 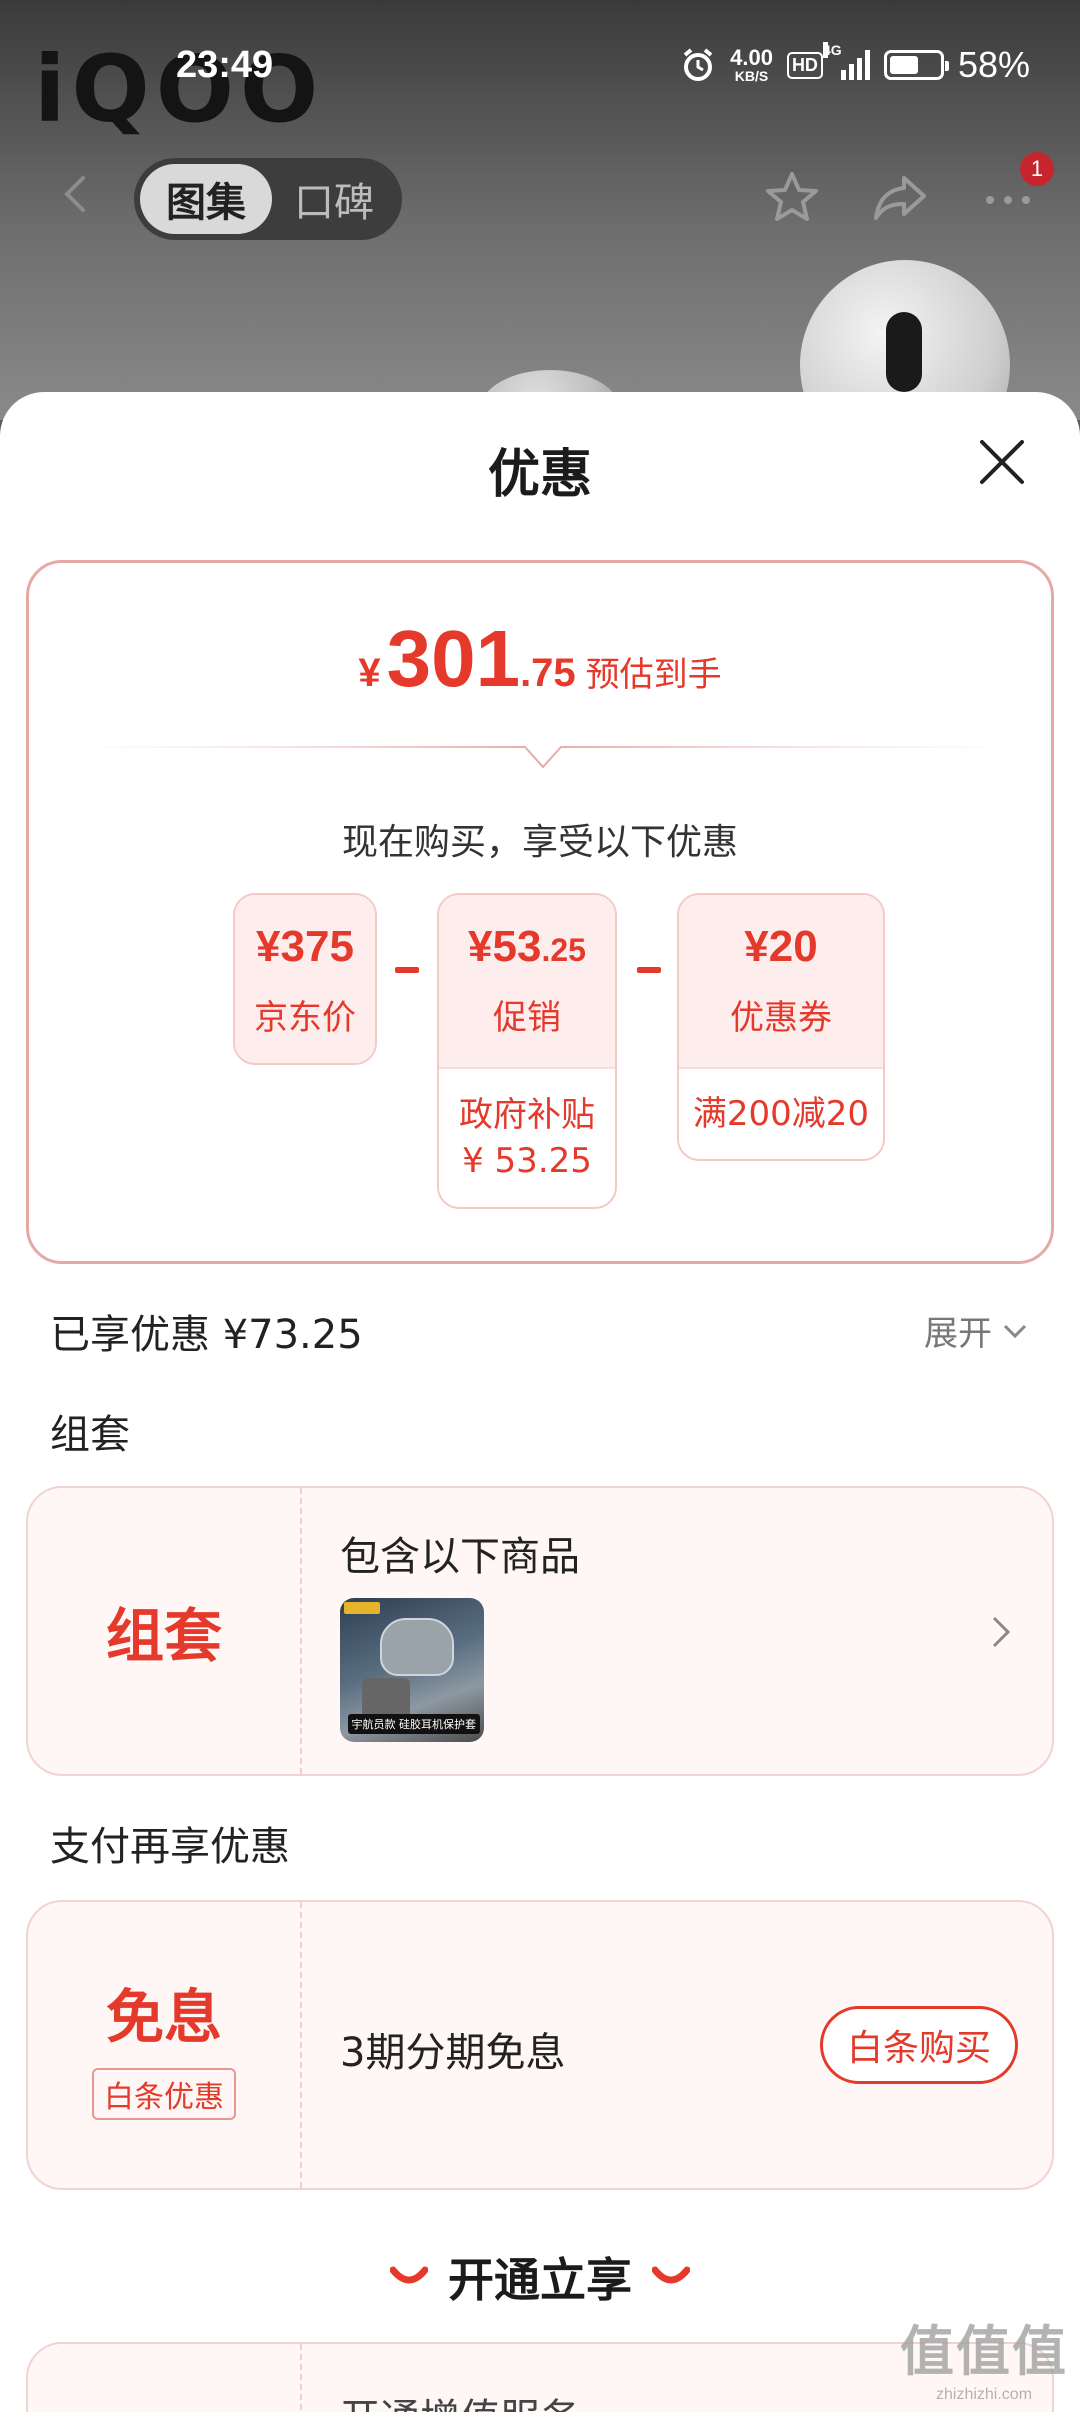 What do you see at coordinates (539, 475) in the screenshot?
I see `sheet-title: 优惠` at bounding box center [539, 475].